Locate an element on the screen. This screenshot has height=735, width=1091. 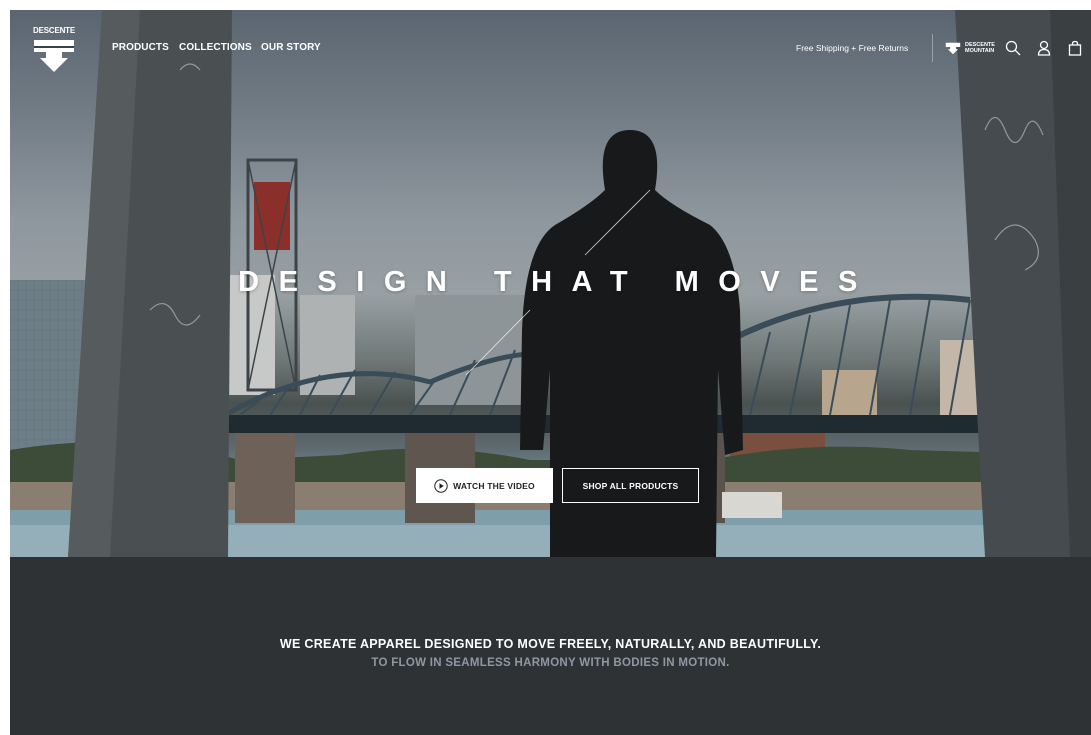
descente-mountain-logo-icon is located at coordinates (953, 48).